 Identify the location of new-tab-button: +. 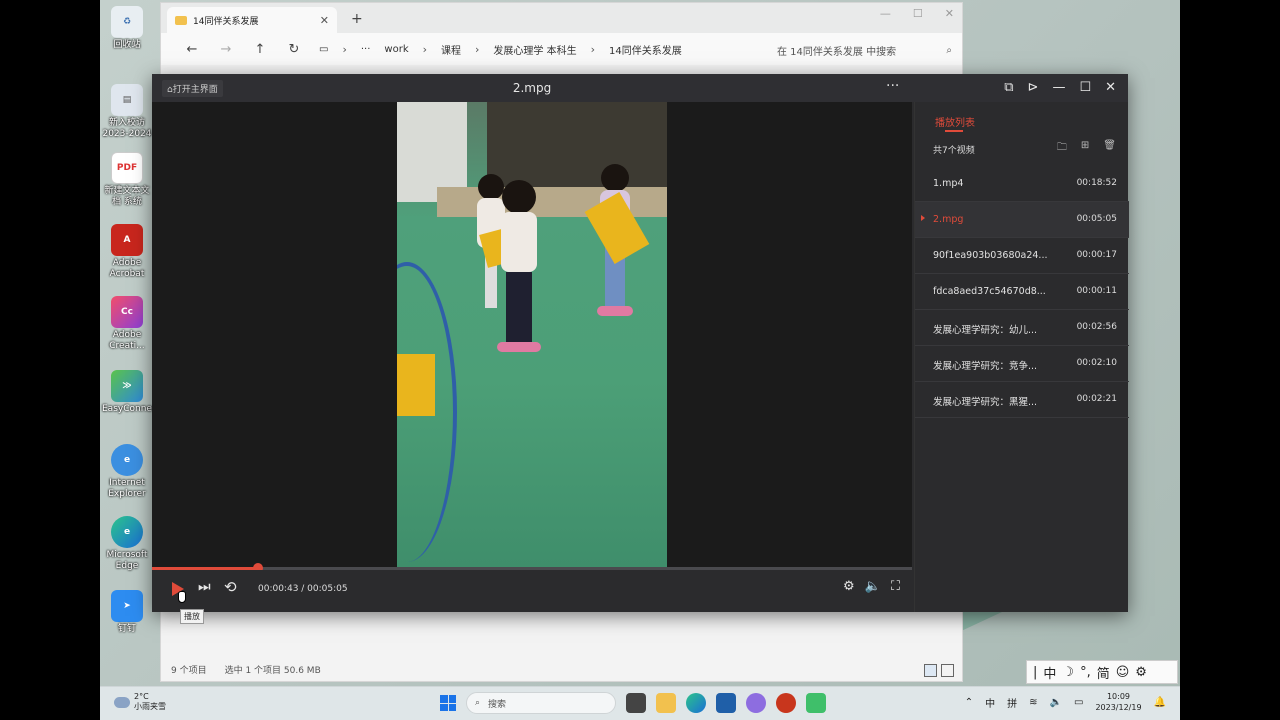
(357, 19).